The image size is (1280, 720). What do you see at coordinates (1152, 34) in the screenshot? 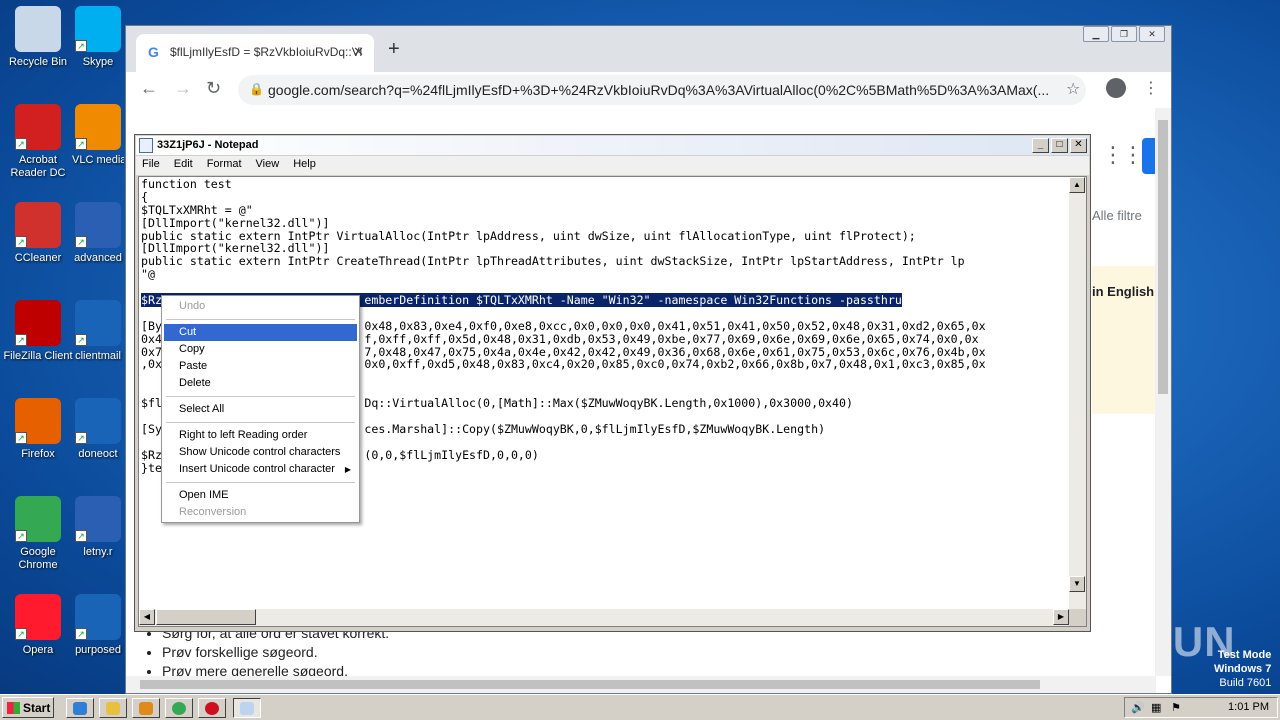
I see `close-window-button: ✕` at bounding box center [1152, 34].